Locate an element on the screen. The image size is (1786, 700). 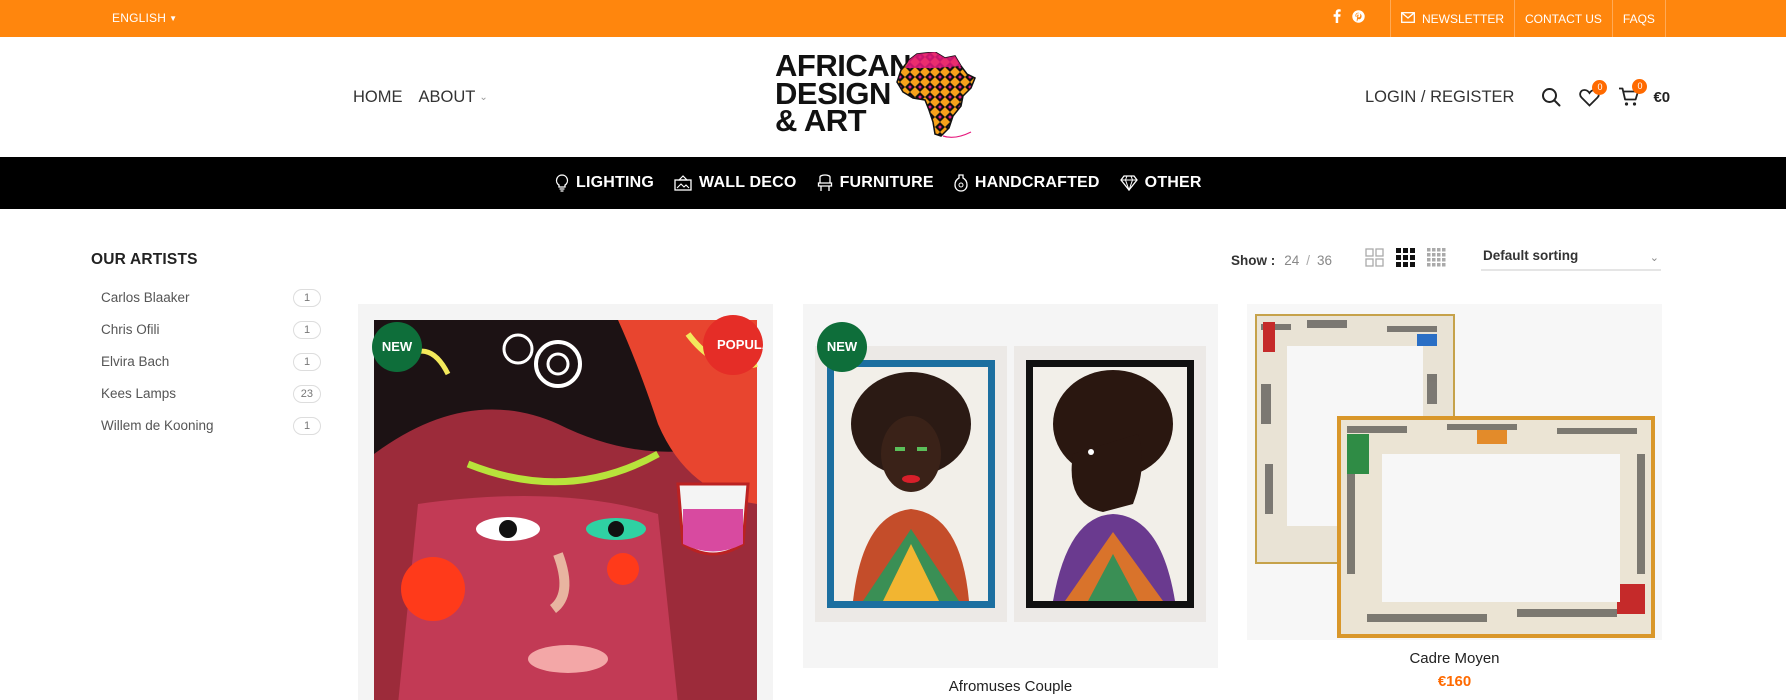
nav-home: HOME is located at coordinates (378, 97).